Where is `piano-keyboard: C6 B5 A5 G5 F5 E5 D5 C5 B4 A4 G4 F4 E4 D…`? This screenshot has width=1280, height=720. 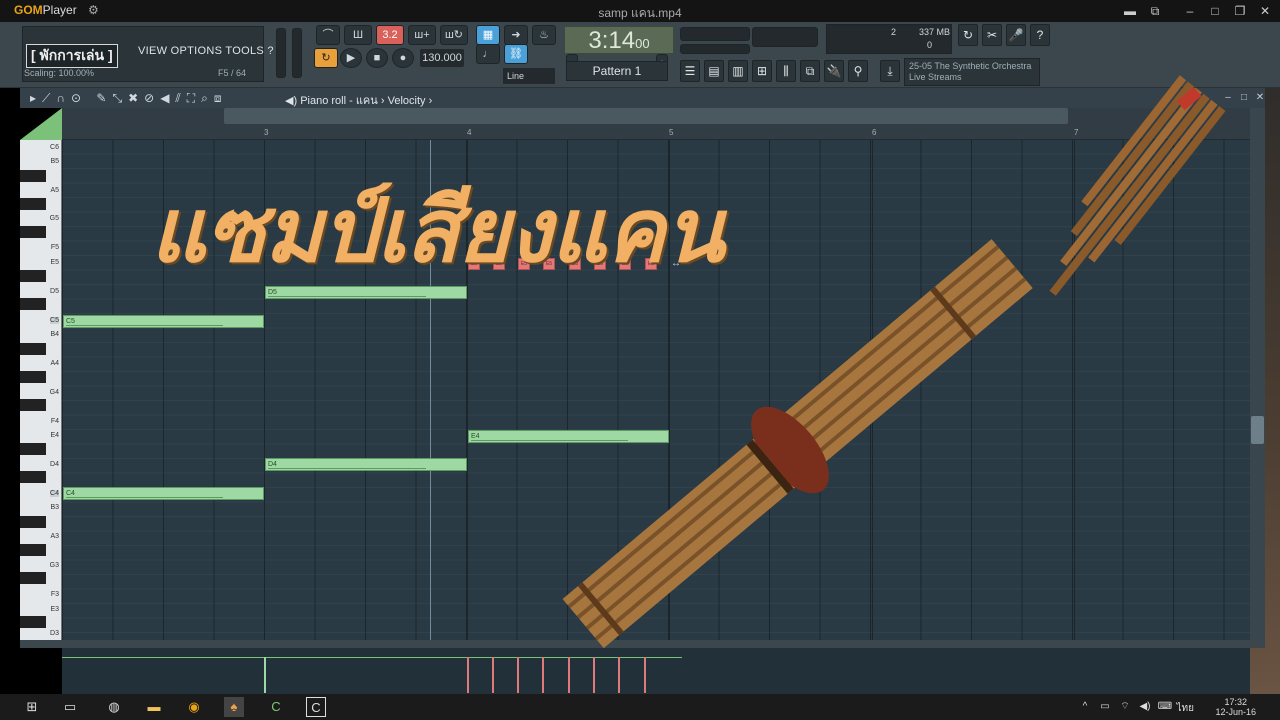 piano-keyboard: C6 B5 A5 G5 F5 E5 D5 C5 B4 A4 G4 F4 E4 D… is located at coordinates (41, 390).